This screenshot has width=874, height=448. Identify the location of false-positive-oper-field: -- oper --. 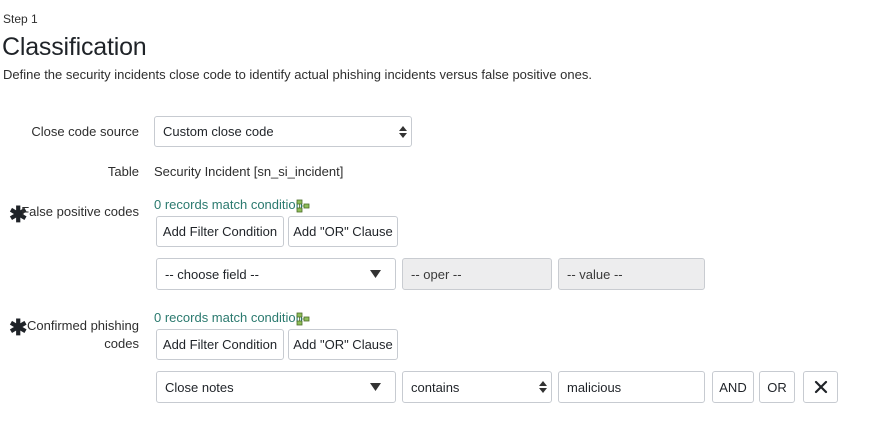
(477, 274).